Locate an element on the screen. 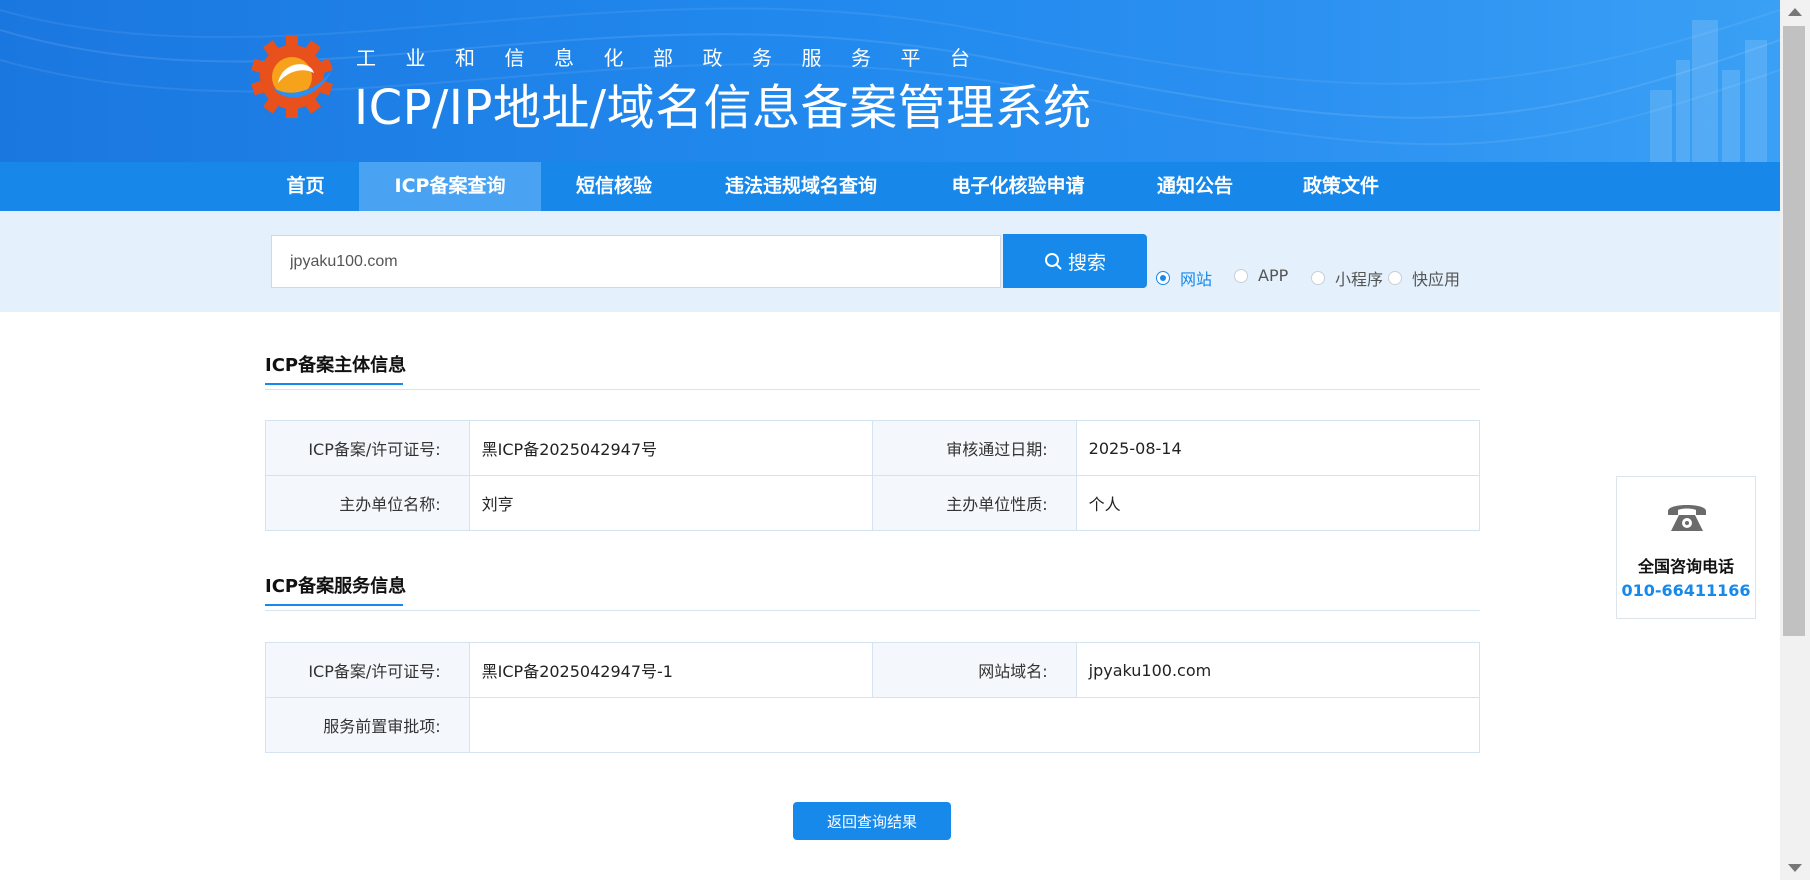 The image size is (1810, 880). search-button-label: 搜索 is located at coordinates (1086, 263).